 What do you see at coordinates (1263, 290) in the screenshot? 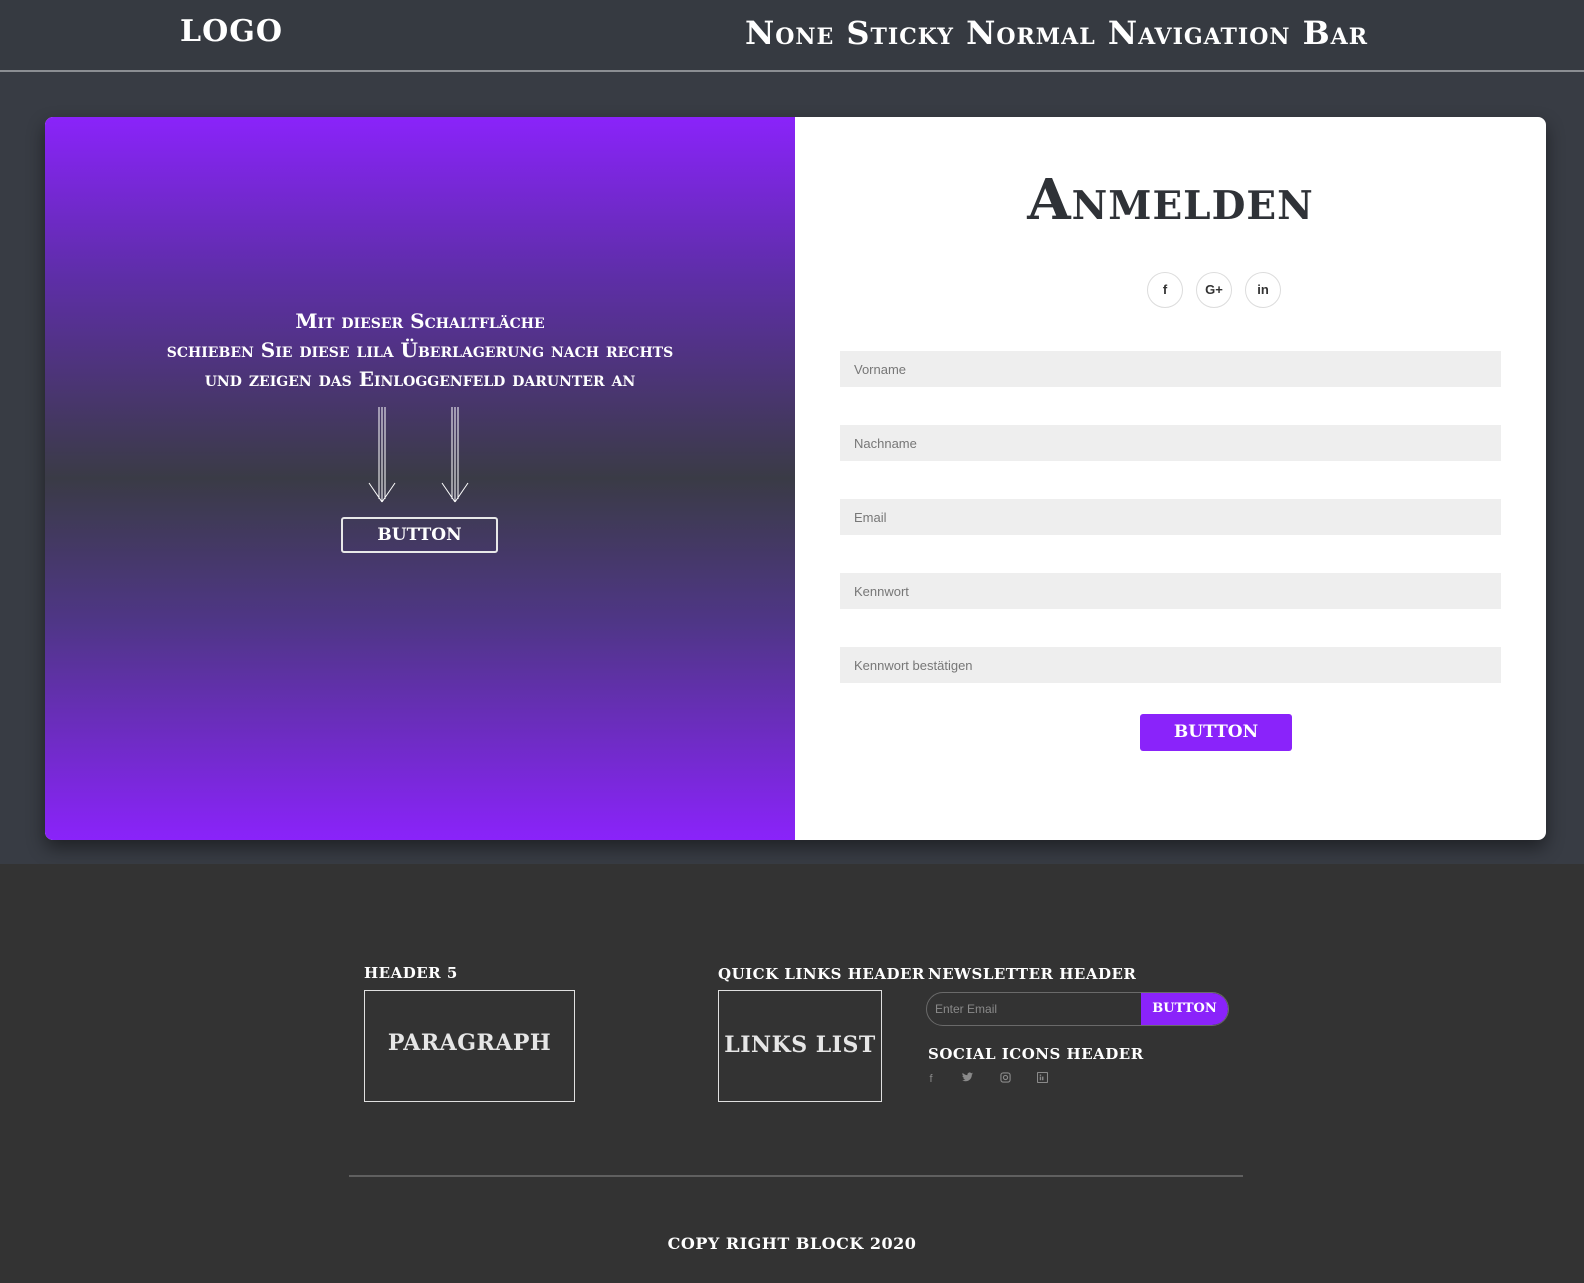
I see `linkedin-icon: in` at bounding box center [1263, 290].